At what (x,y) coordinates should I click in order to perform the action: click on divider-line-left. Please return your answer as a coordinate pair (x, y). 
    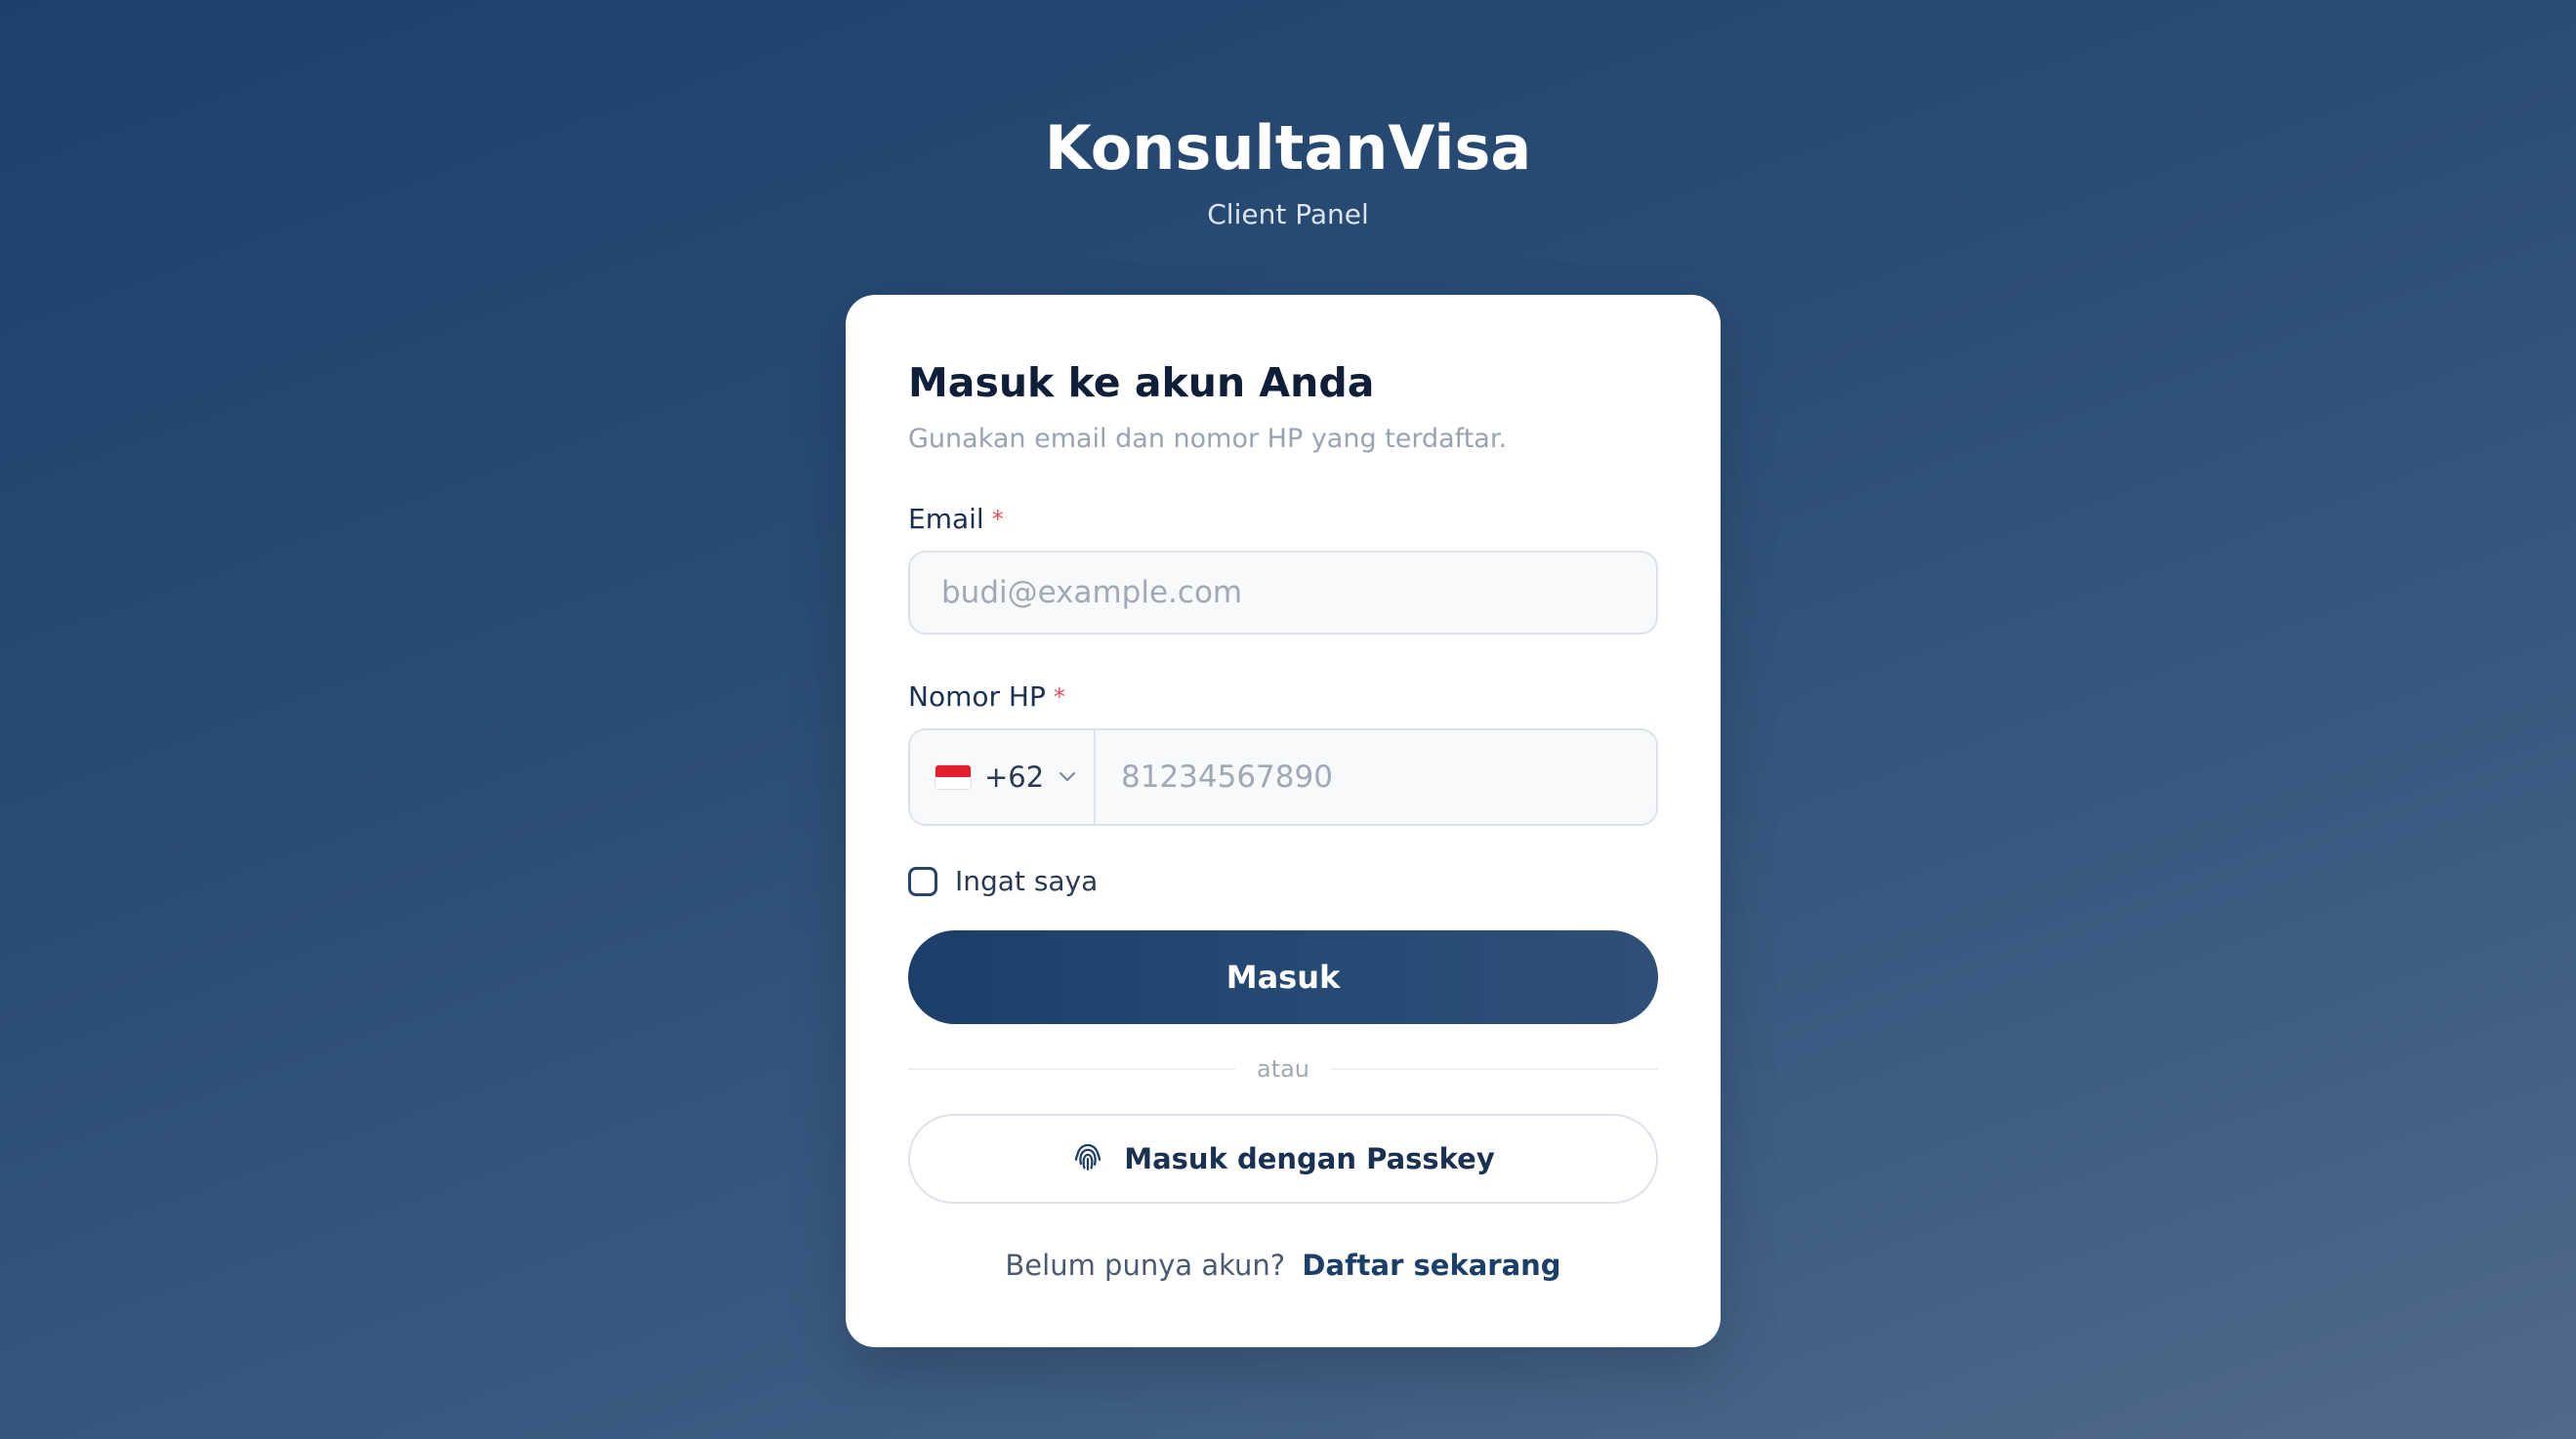
    Looking at the image, I should click on (1071, 1069).